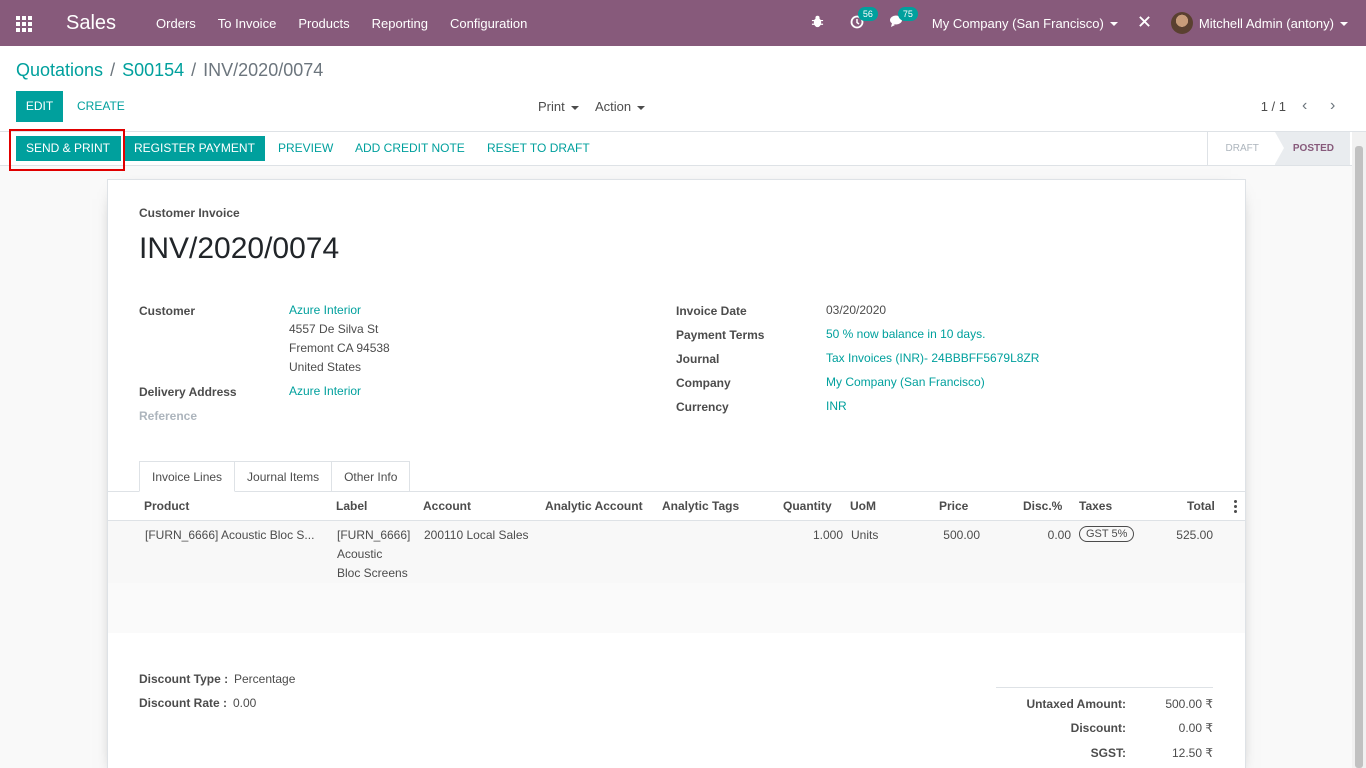 The image size is (1366, 768). Describe the element at coordinates (807, 506) in the screenshot. I see `col-quantity: Quantity` at that location.